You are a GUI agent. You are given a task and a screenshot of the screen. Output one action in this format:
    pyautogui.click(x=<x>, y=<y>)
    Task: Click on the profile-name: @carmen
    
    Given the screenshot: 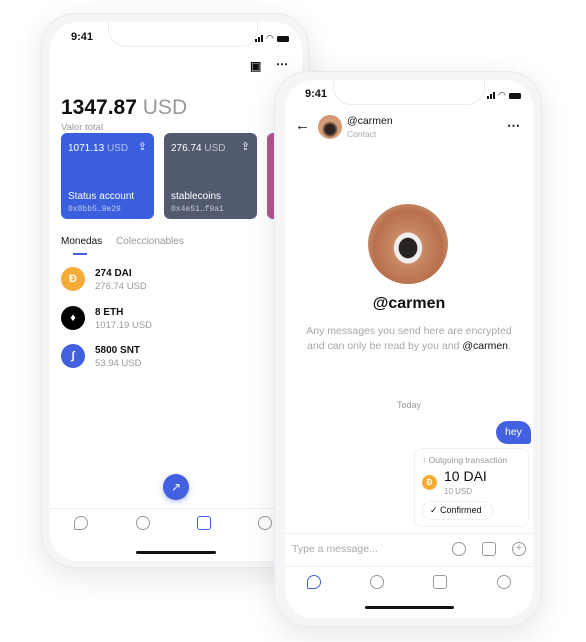 What is the action you would take?
    pyautogui.click(x=409, y=303)
    